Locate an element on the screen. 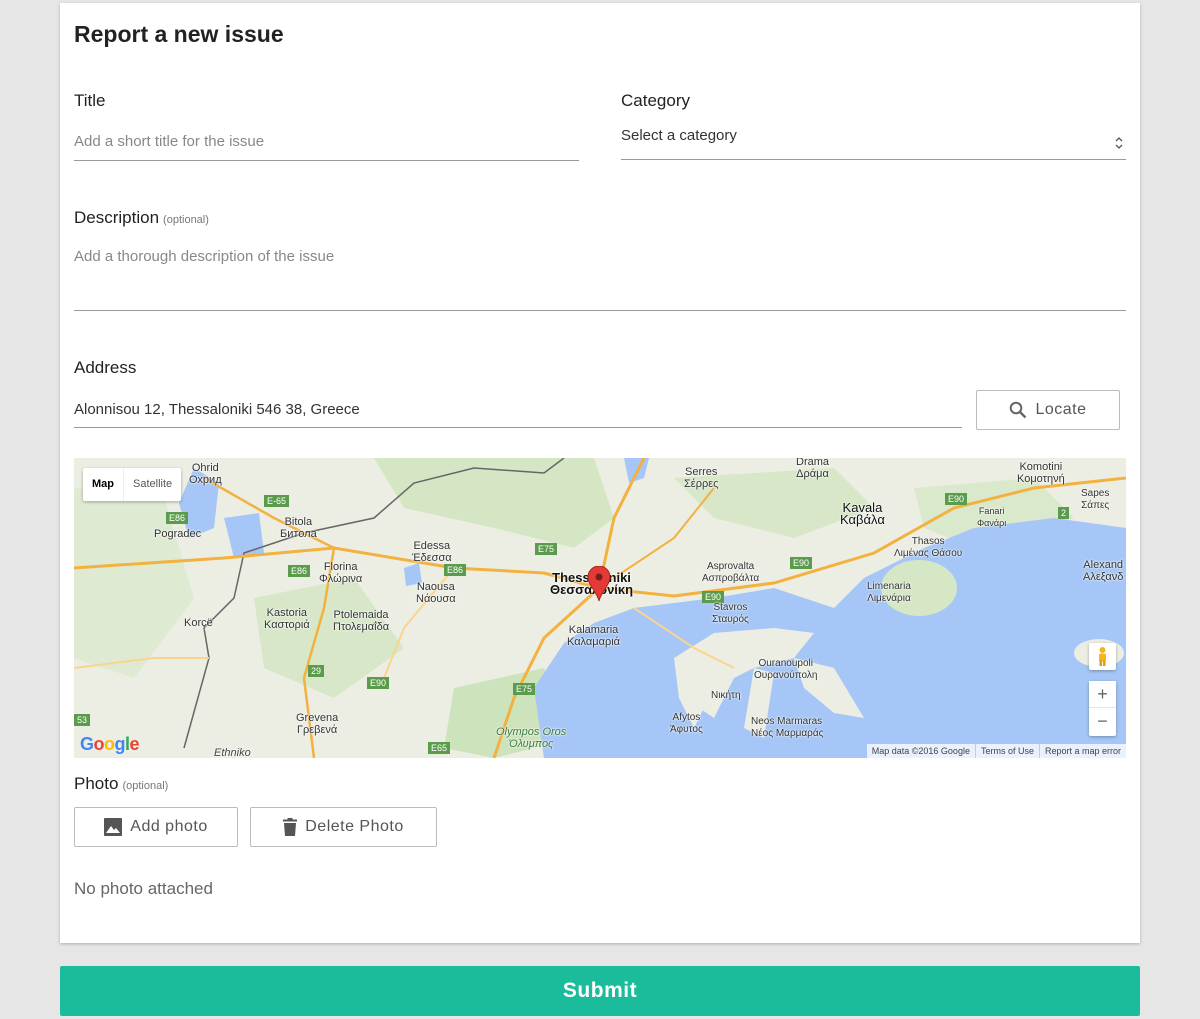 This screenshot has height=1019, width=1200. map-label-ohrid: Ohrid Охрид is located at coordinates (205, 474).